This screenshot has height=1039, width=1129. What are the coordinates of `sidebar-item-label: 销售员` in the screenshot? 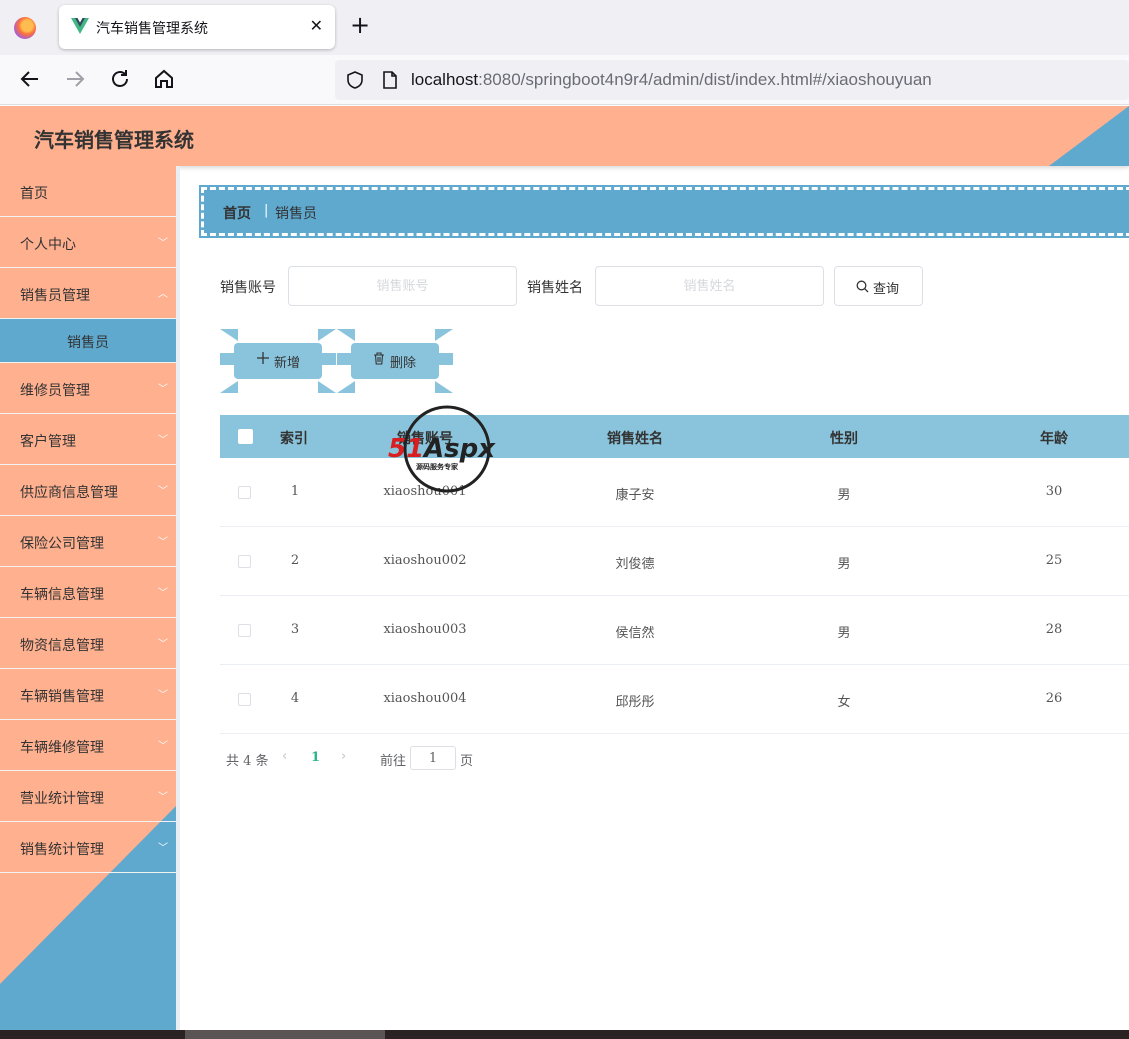 It's located at (88, 343).